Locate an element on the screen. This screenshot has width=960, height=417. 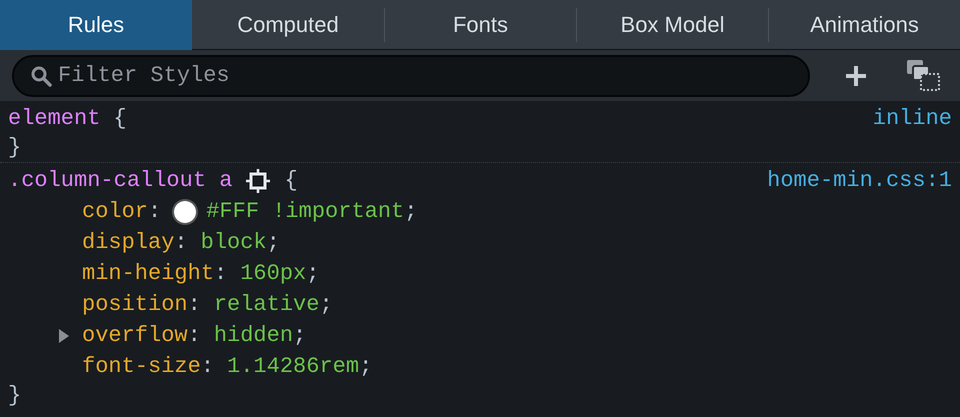
expand-triangle-icon is located at coordinates (64, 336).